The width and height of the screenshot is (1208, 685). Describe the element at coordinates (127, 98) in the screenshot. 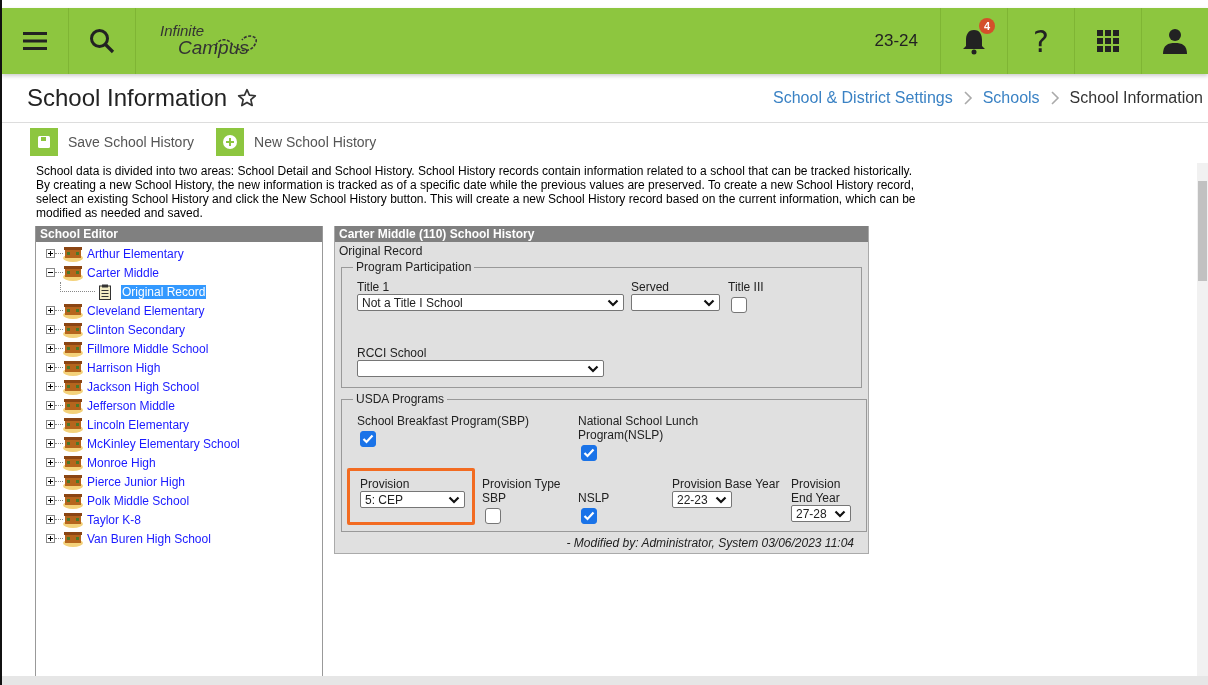

I see `page-title: School Information` at that location.